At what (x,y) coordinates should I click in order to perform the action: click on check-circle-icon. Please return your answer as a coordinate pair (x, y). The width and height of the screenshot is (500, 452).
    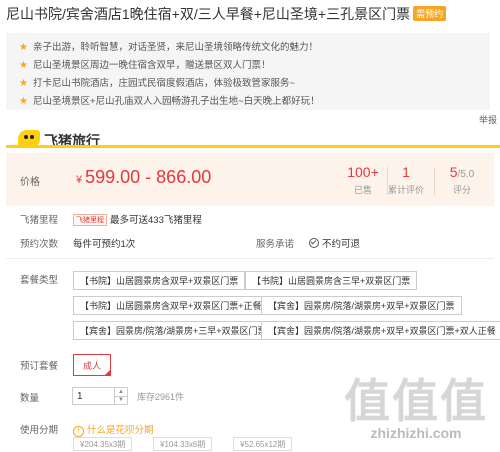
    Looking at the image, I should click on (314, 243).